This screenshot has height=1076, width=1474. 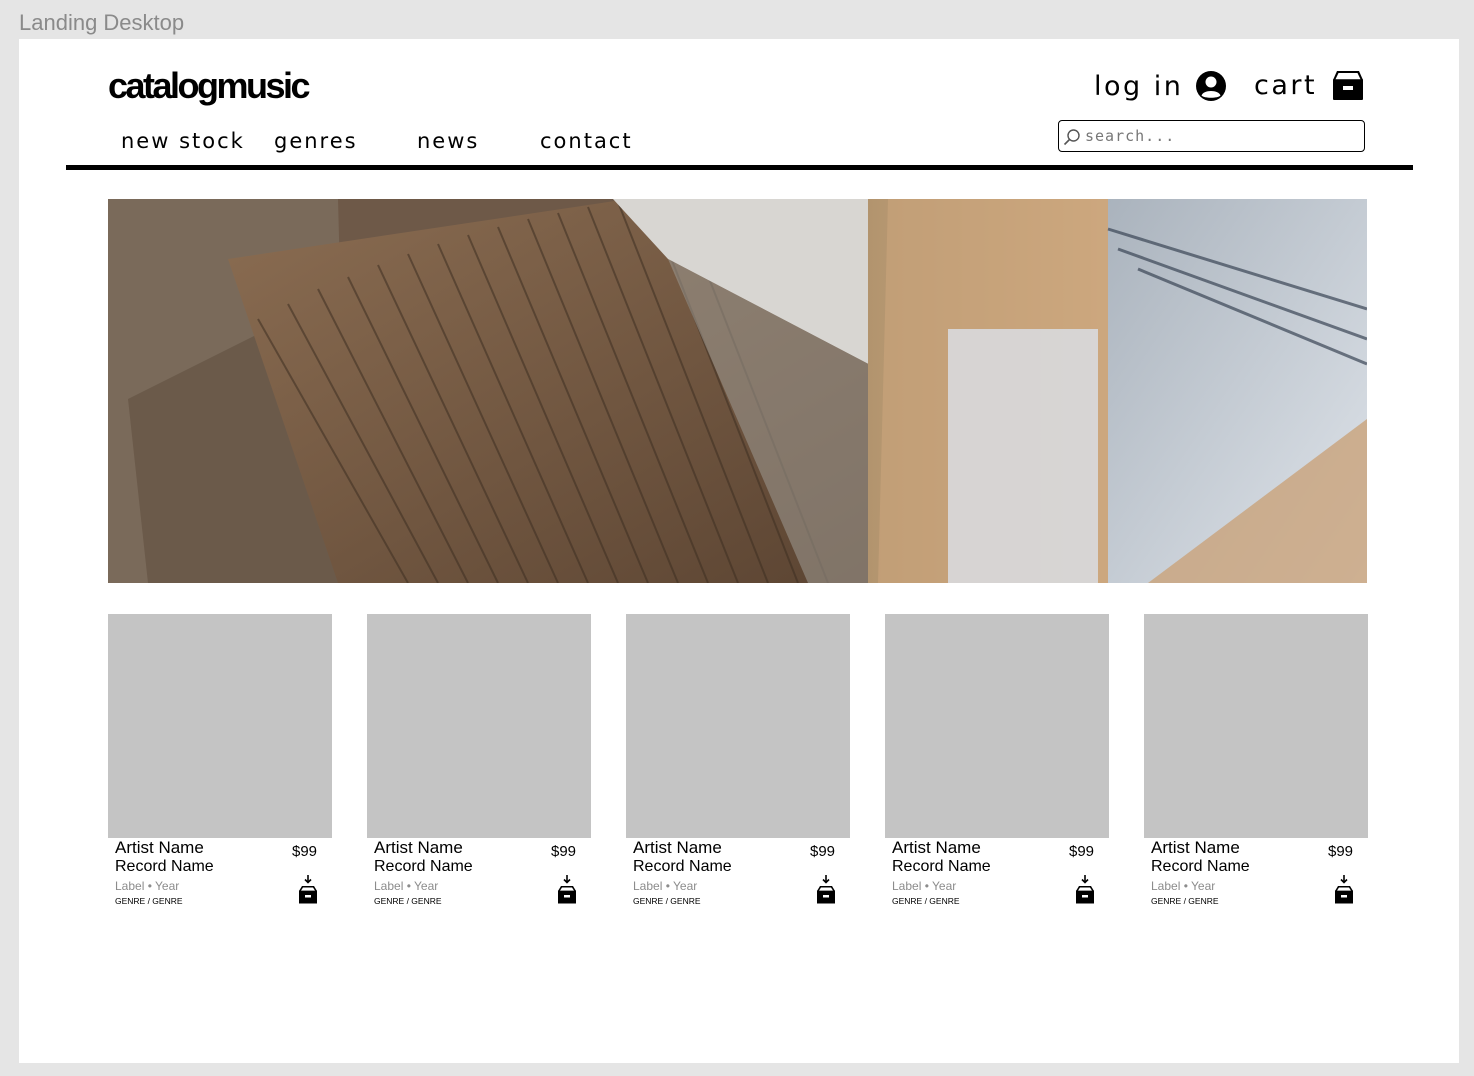 I want to click on login-button: log in, so click(x=1160, y=86).